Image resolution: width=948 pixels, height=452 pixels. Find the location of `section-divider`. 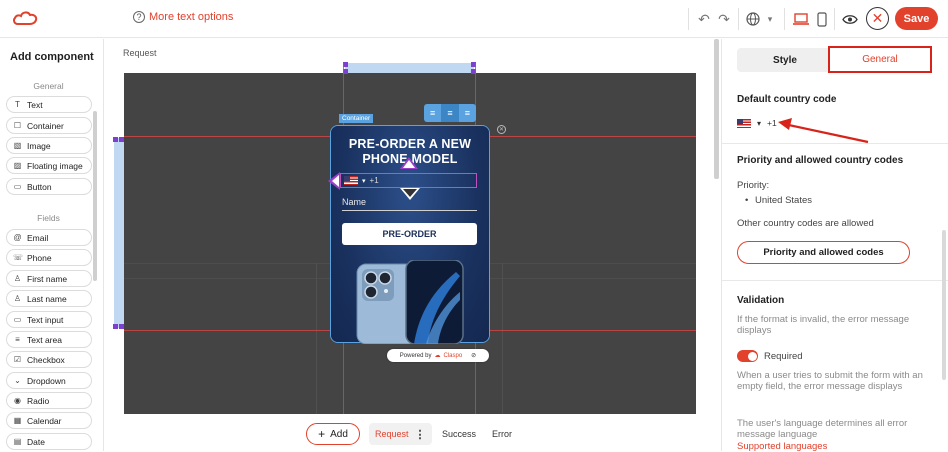

section-divider is located at coordinates (834, 280).